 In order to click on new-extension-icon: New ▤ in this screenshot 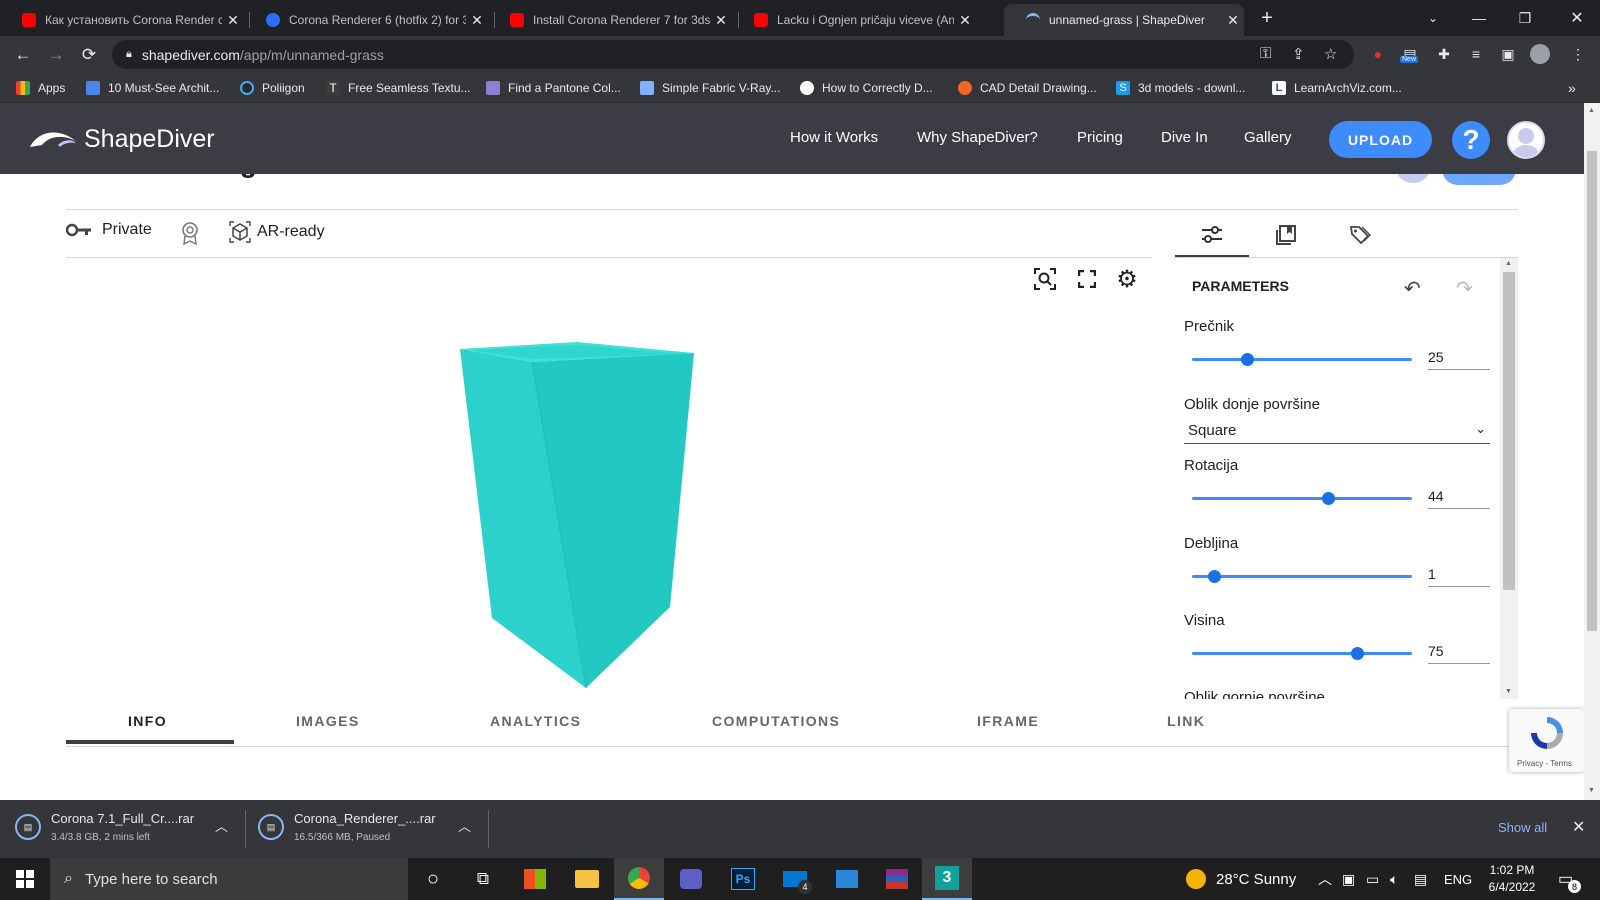, I will do `click(1410, 54)`.